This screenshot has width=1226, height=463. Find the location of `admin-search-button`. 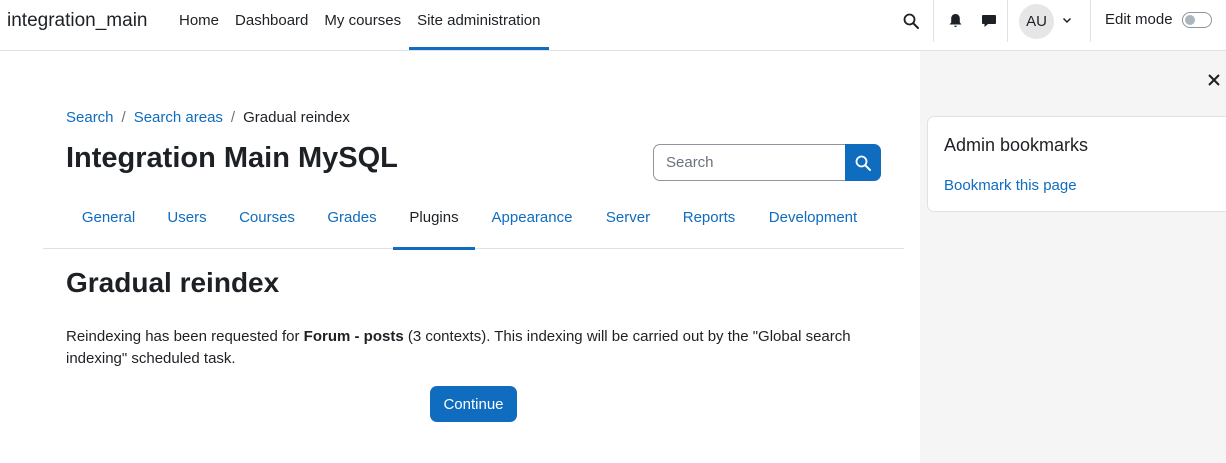

admin-search-button is located at coordinates (863, 162).